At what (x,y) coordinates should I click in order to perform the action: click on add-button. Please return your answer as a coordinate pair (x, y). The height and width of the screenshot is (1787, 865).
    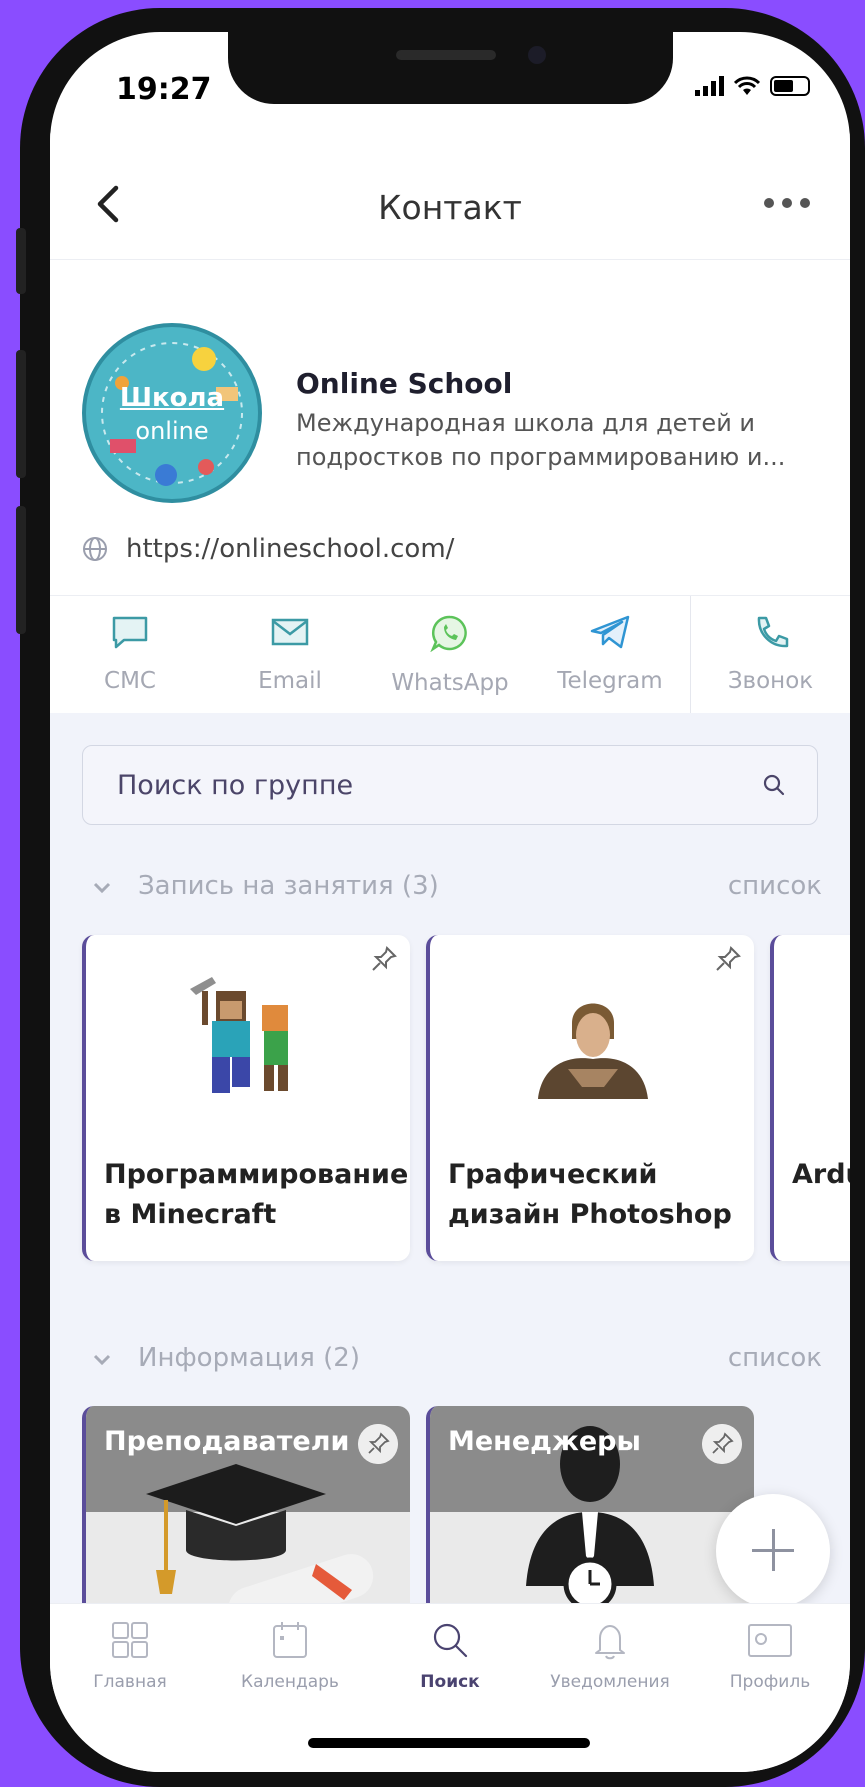
    Looking at the image, I should click on (773, 1551).